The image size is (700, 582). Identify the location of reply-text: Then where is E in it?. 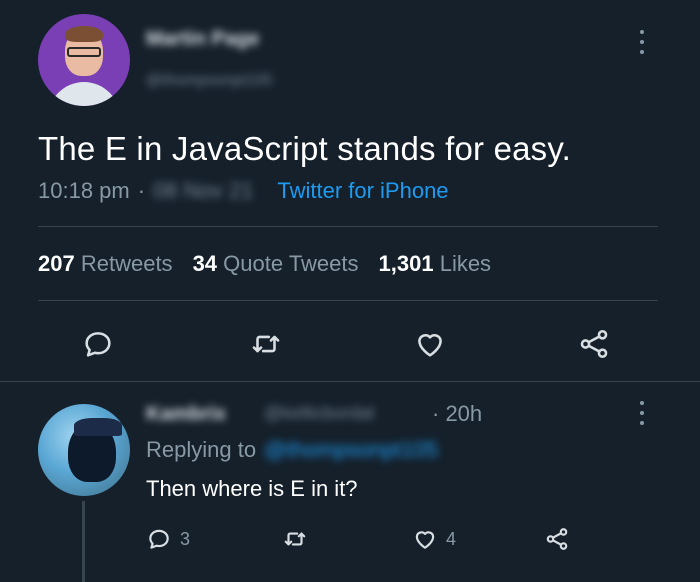
(252, 488).